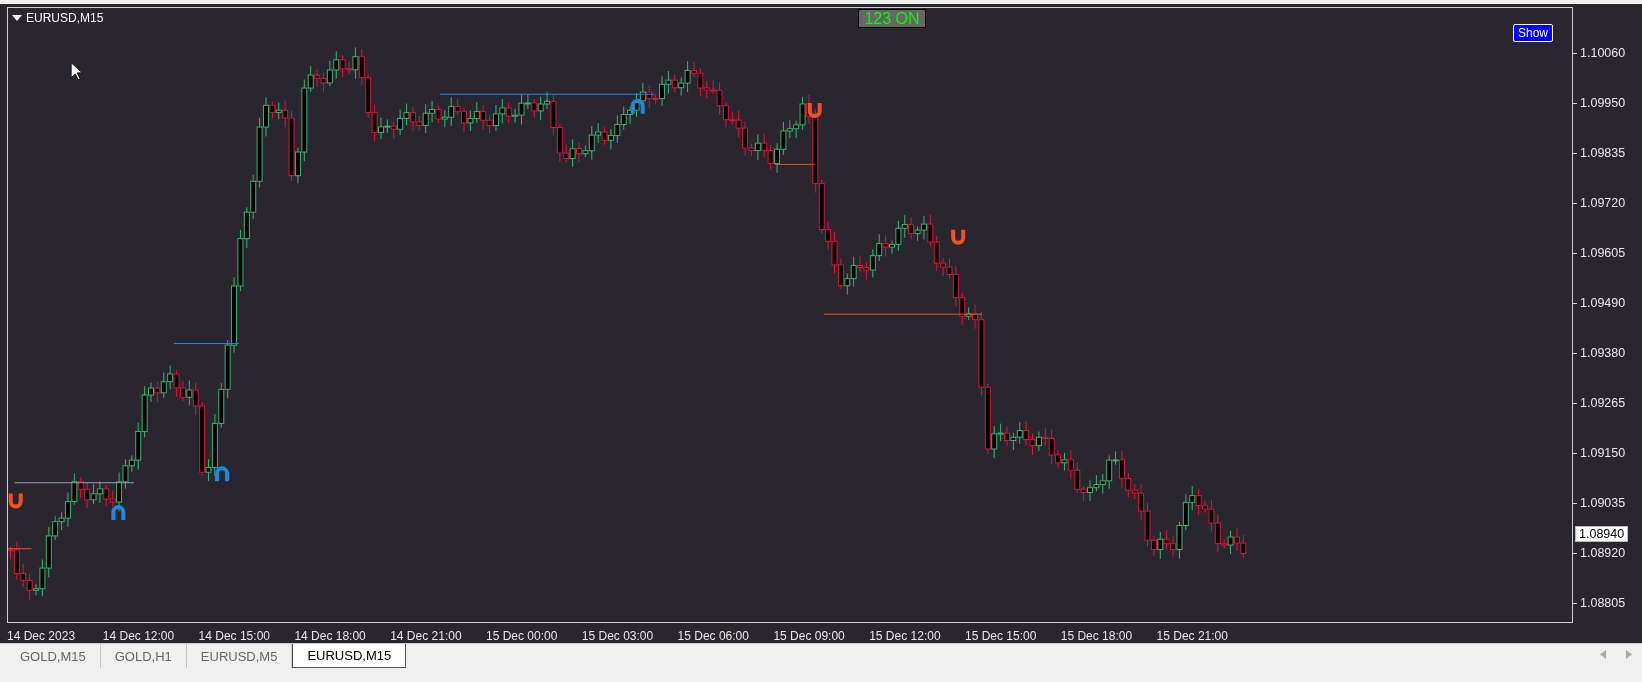 The width and height of the screenshot is (1642, 682). Describe the element at coordinates (143, 656) in the screenshot. I see `chart-tab: GOLD,H1` at that location.